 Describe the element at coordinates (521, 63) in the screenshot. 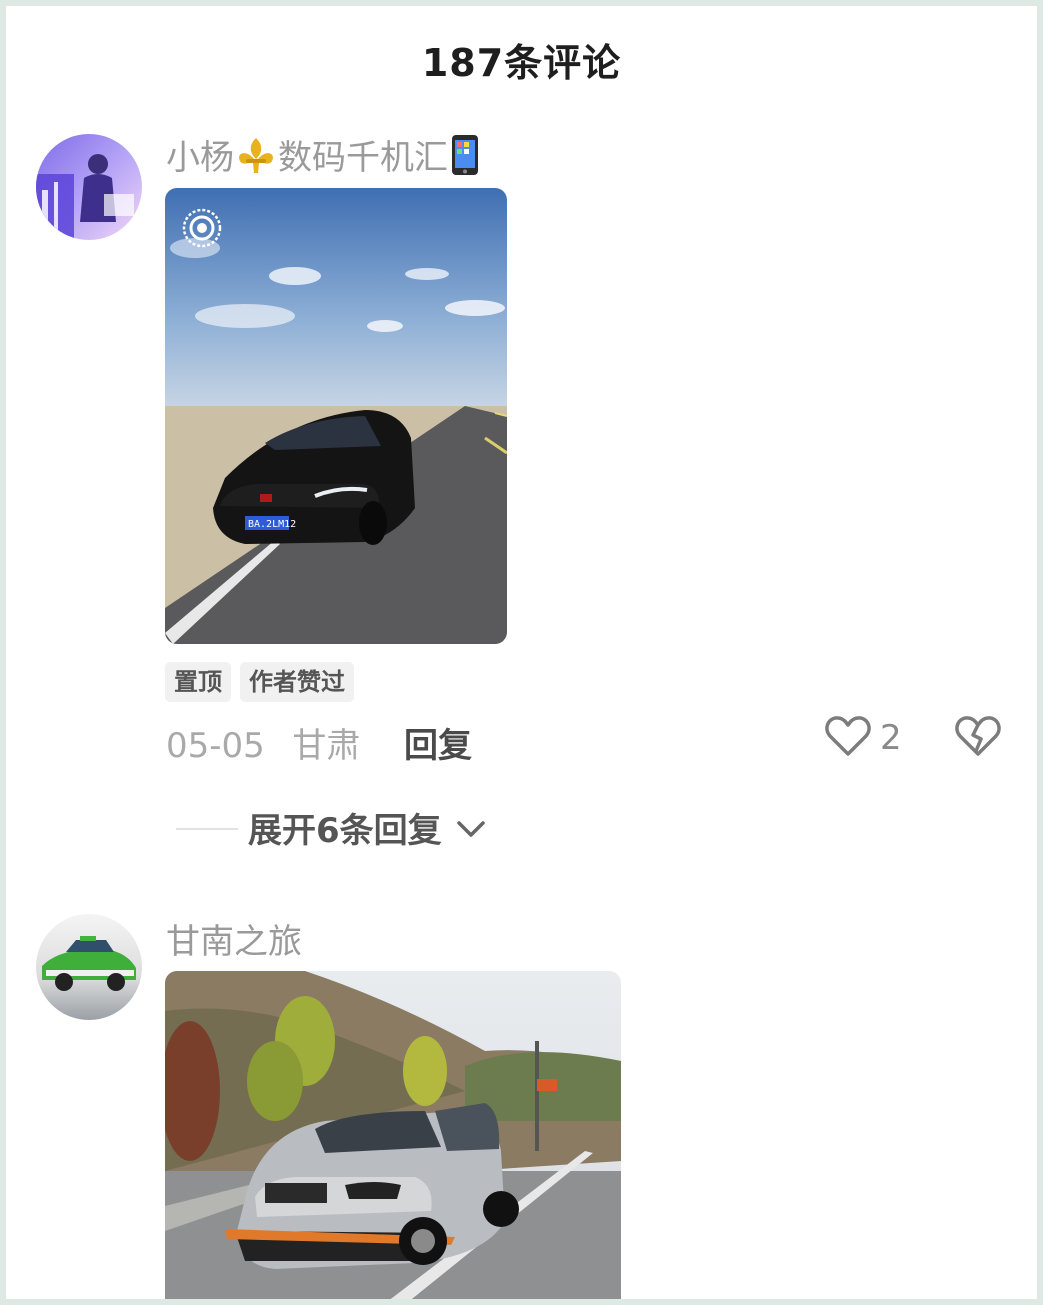

I see `comments-count-title: 187条评论` at that location.